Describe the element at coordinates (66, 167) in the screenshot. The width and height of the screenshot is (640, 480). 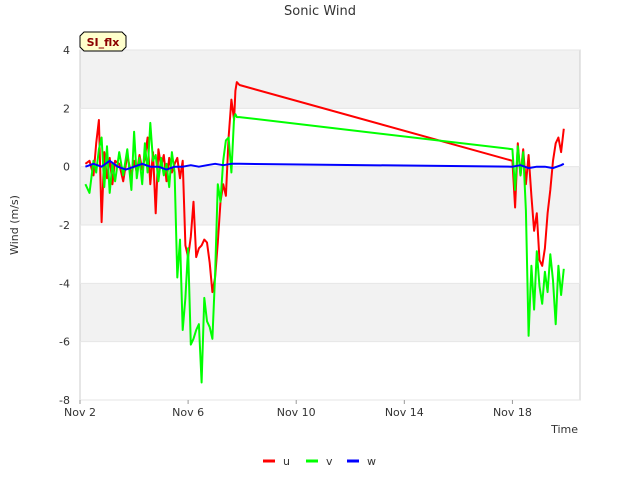
I see `y-tick-label: 0` at that location.